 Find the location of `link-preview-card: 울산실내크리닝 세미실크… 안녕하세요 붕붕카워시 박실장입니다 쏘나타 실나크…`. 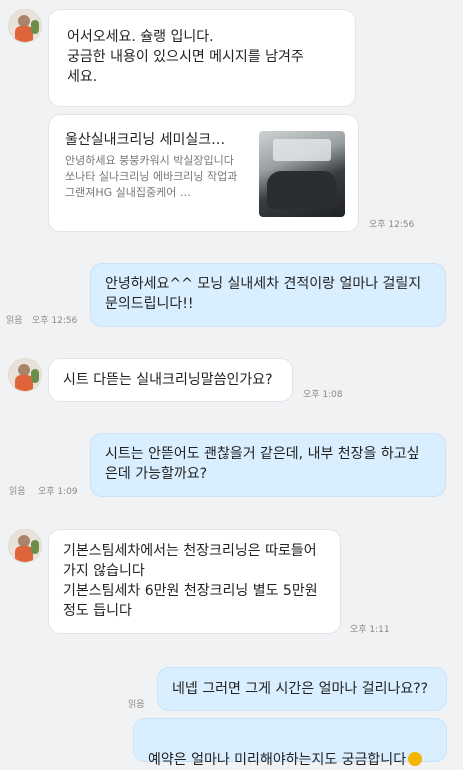

link-preview-card: 울산실내크리닝 세미실크… 안녕하세요 붕붕카워시 박실장입니다 쏘나타 실나크… is located at coordinates (203, 173).